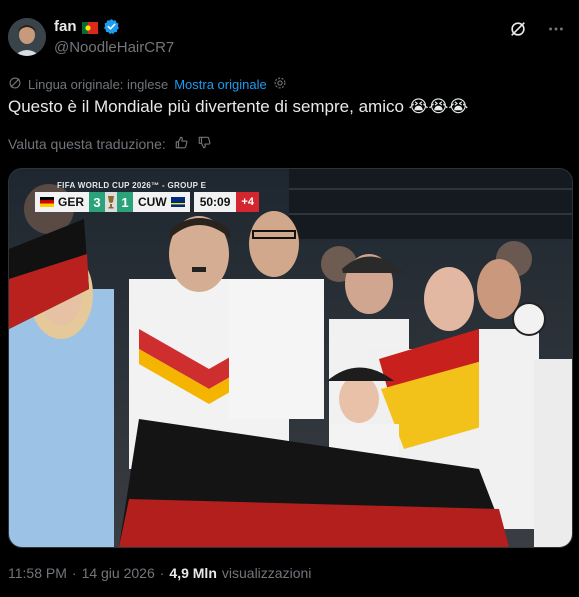  Describe the element at coordinates (98, 84) in the screenshot. I see `original-language-label: Lingua originale: inglese` at that location.